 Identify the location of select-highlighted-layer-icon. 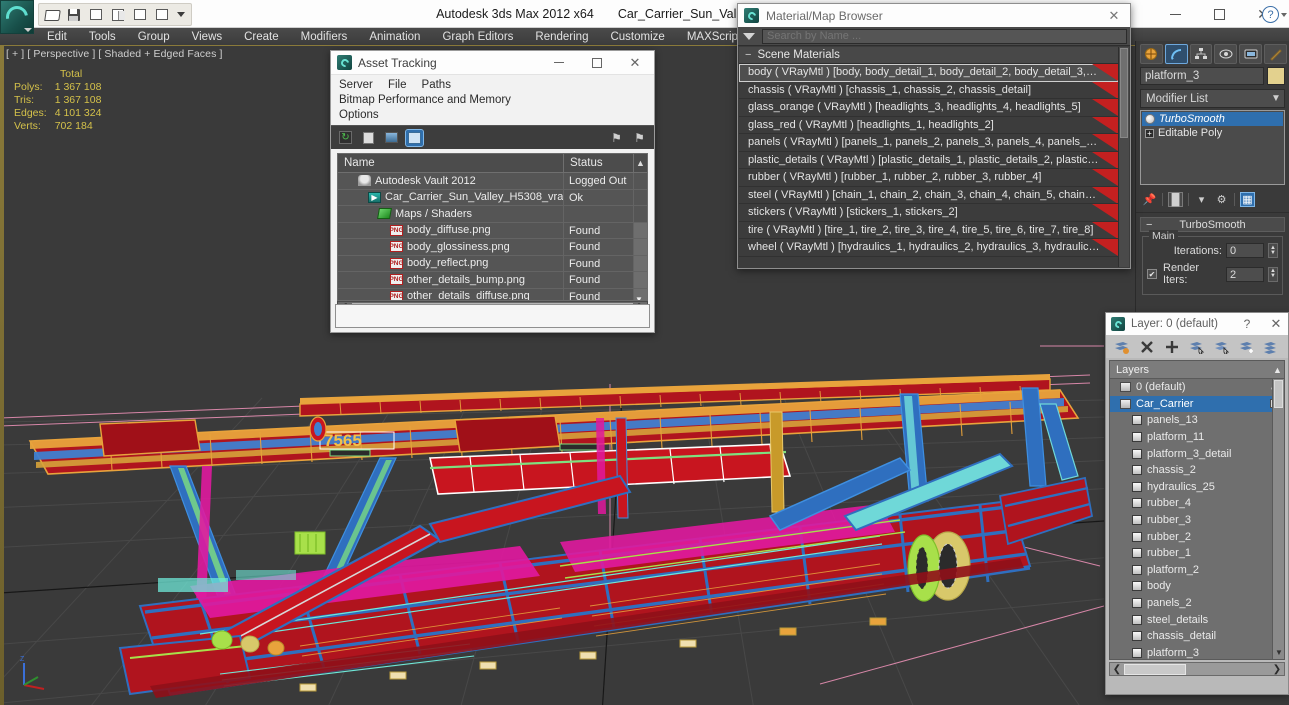
(1222, 346).